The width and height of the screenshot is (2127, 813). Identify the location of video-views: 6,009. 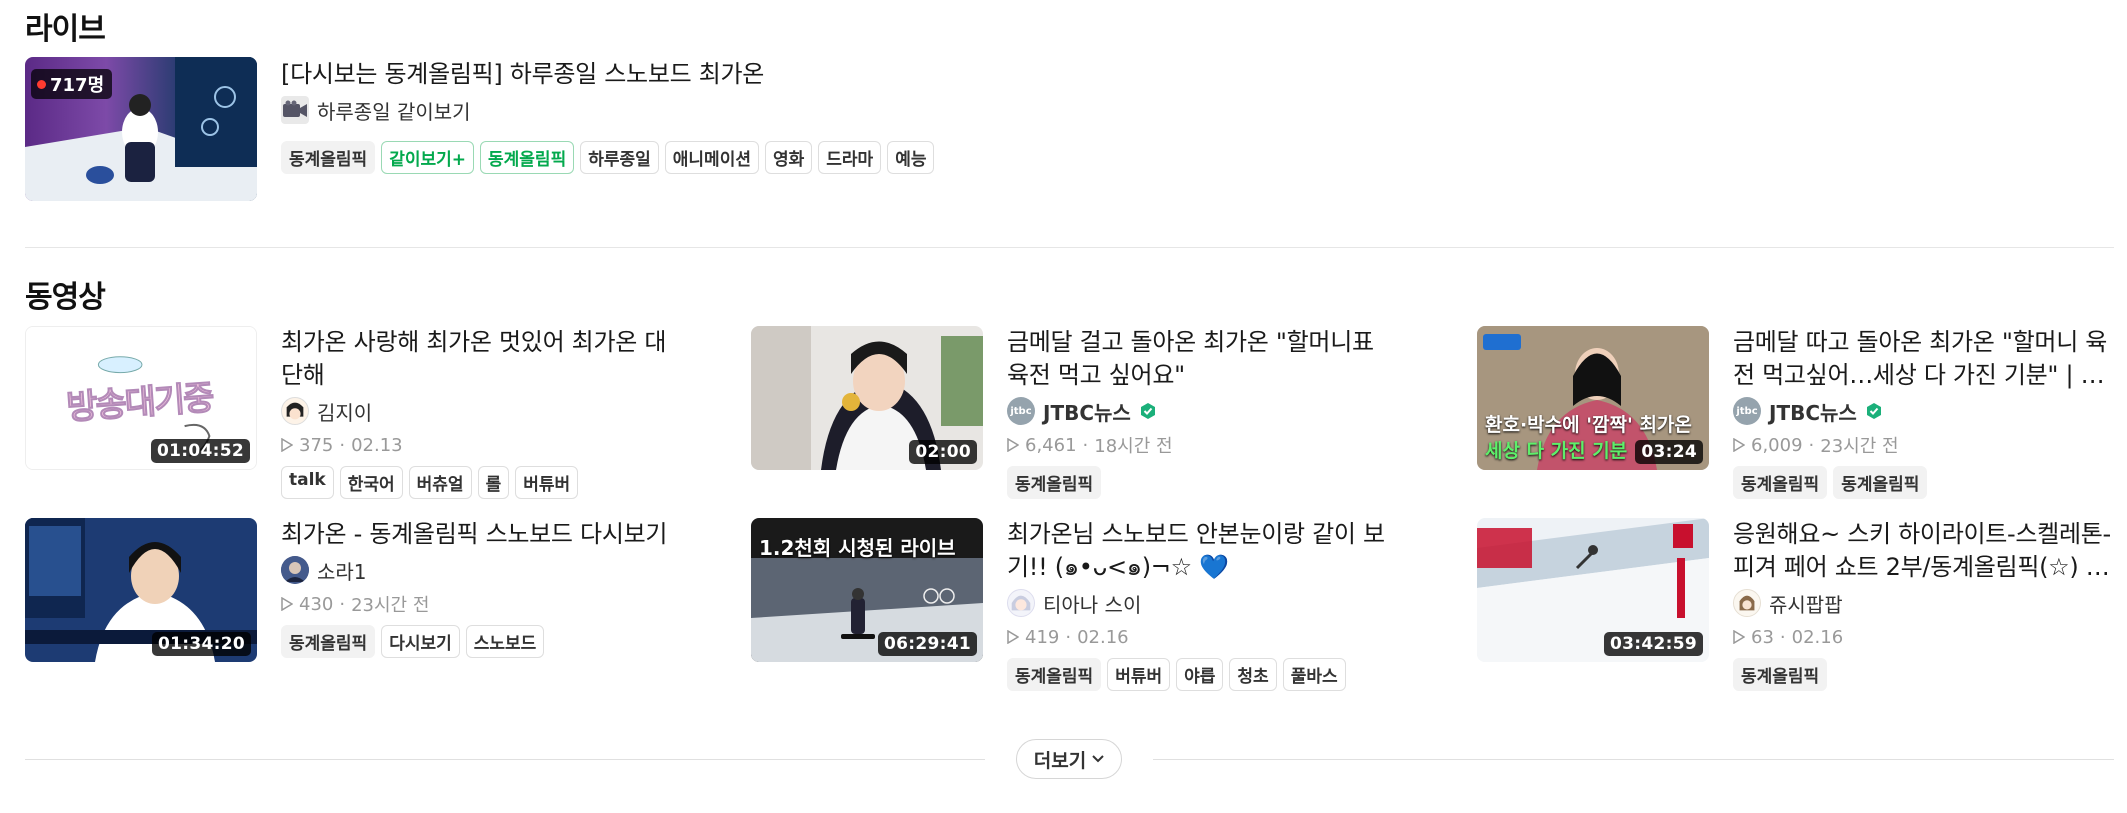
(1777, 445).